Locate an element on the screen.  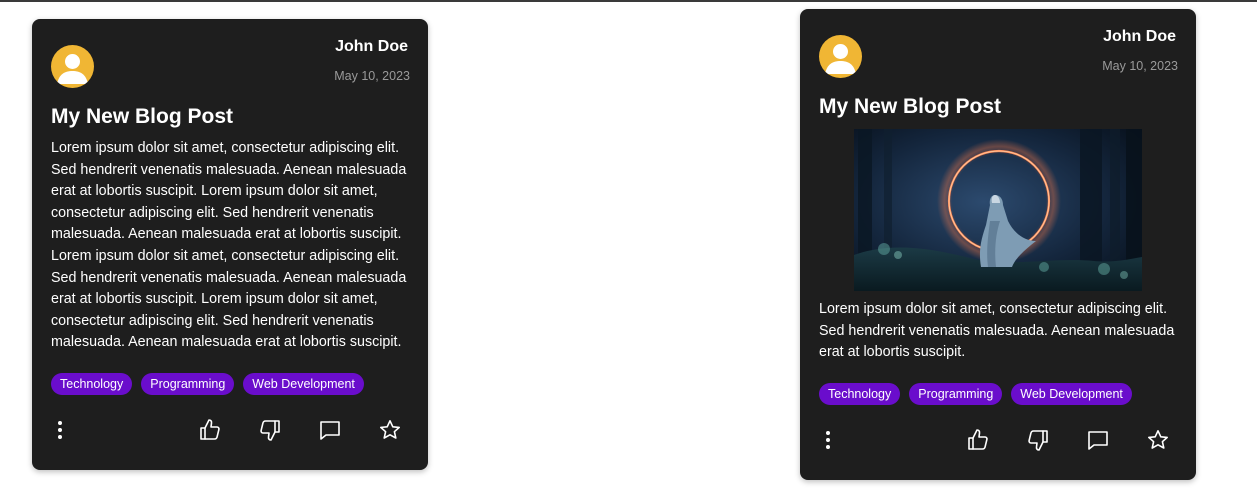
post-image is located at coordinates (998, 210).